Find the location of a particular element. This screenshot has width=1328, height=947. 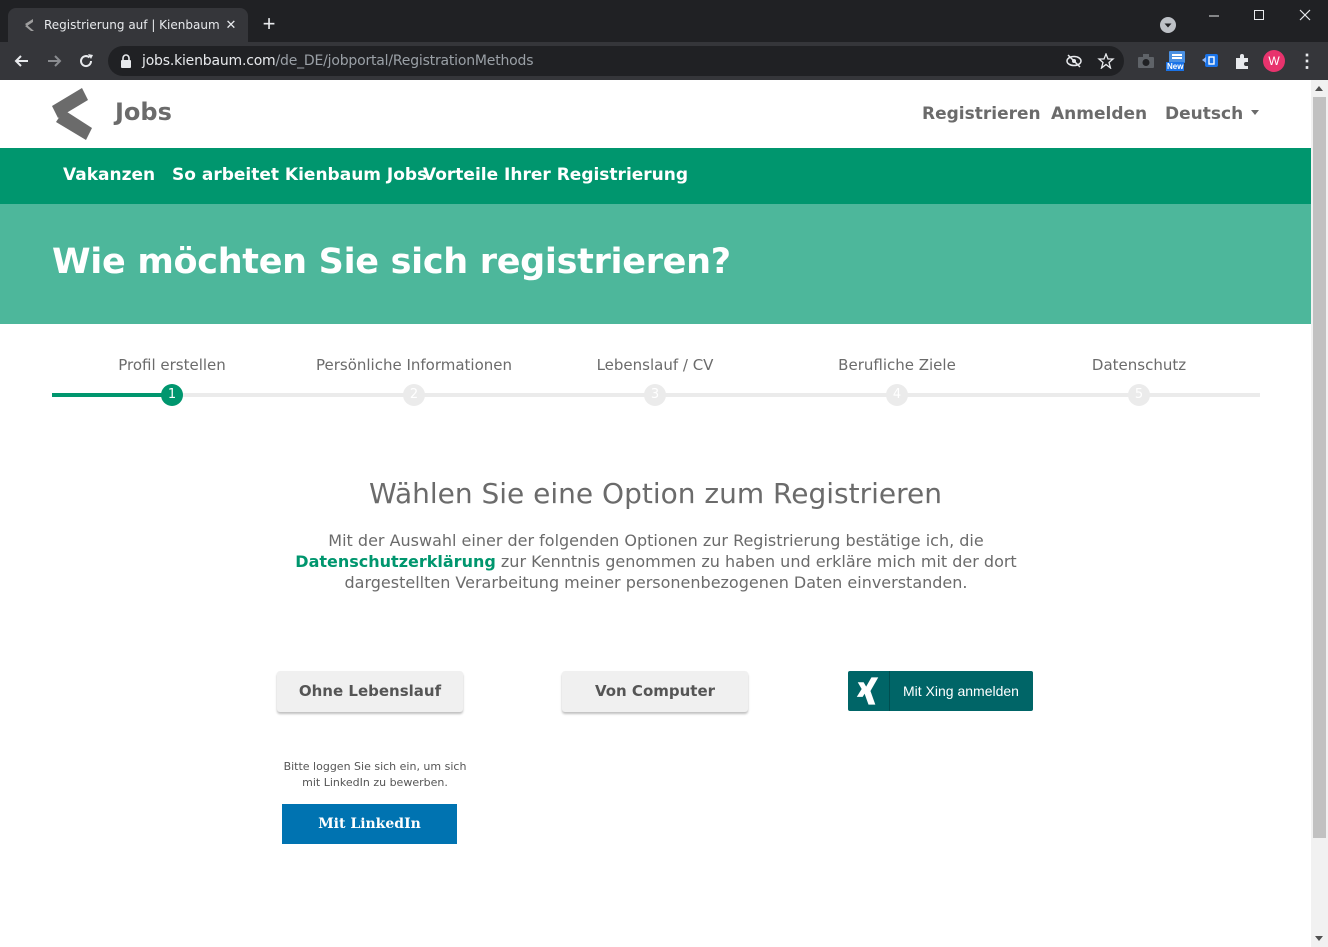

tab-search-icon is located at coordinates (1168, 25).